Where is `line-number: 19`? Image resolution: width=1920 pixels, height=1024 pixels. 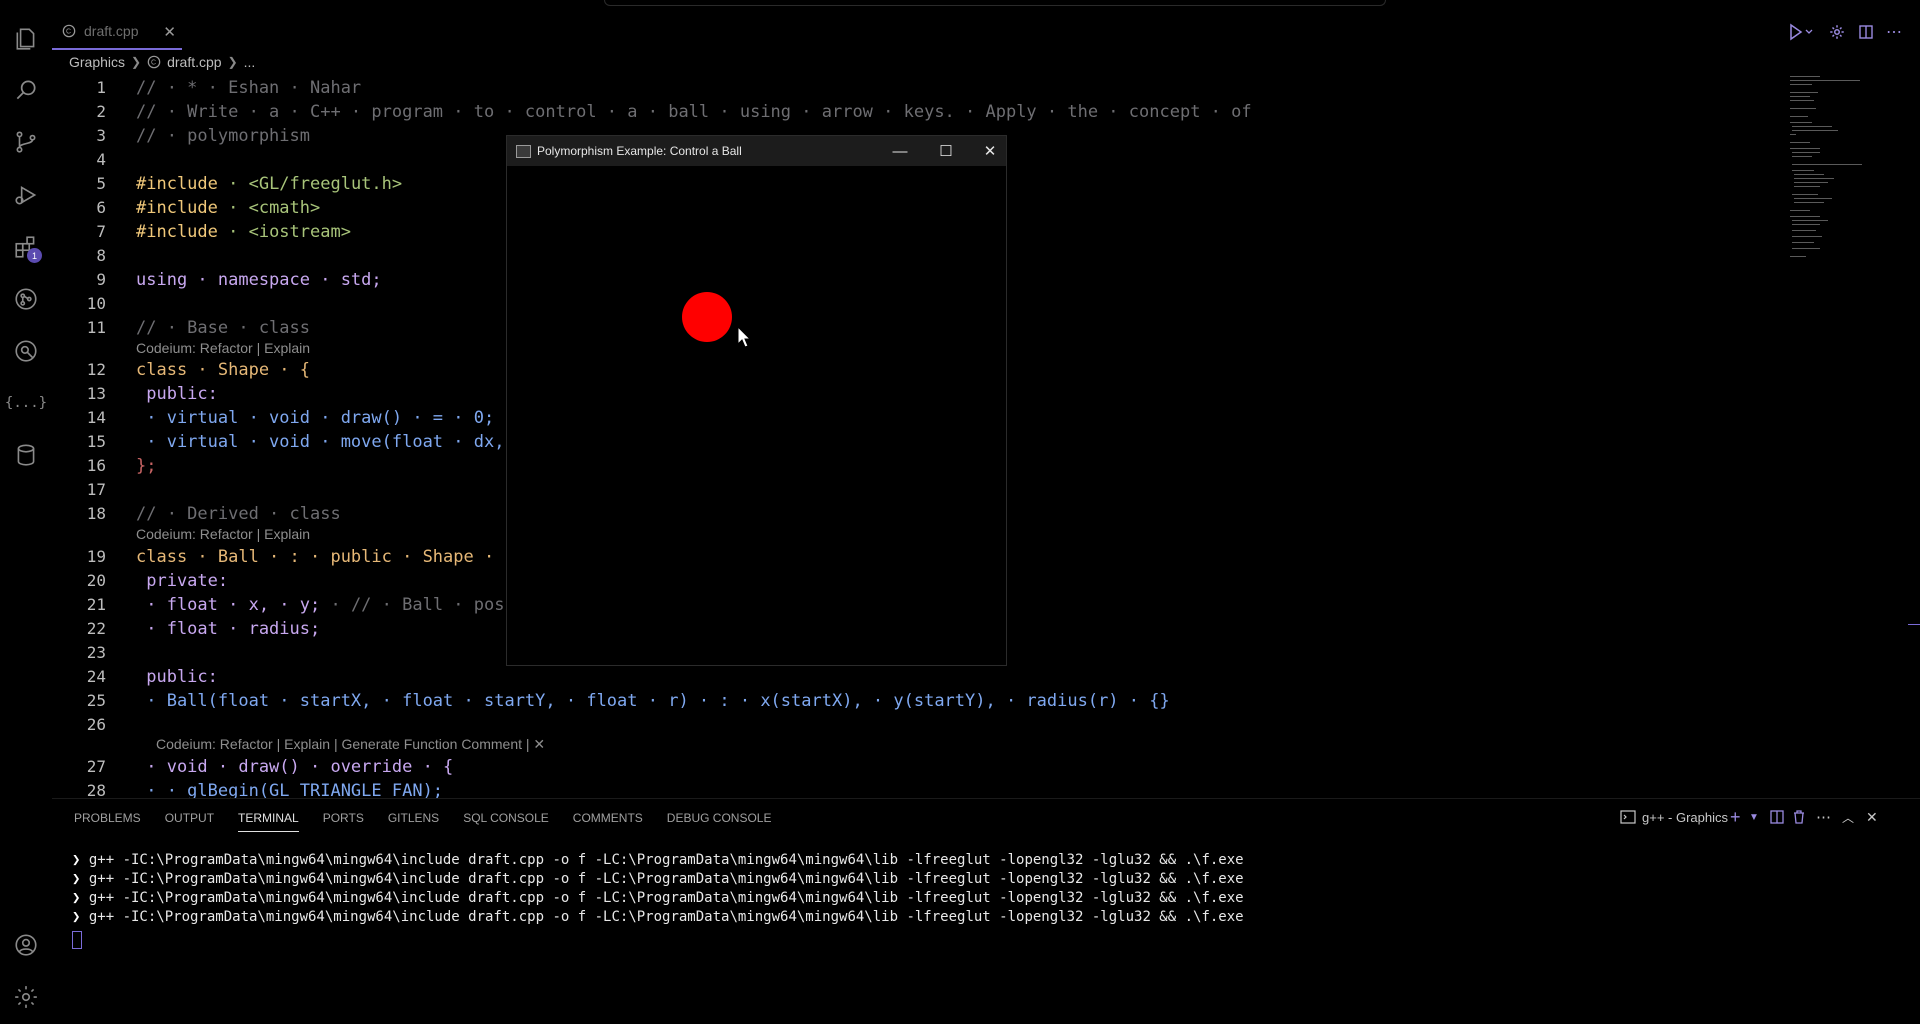
line-number: 19 is located at coordinates (96, 556).